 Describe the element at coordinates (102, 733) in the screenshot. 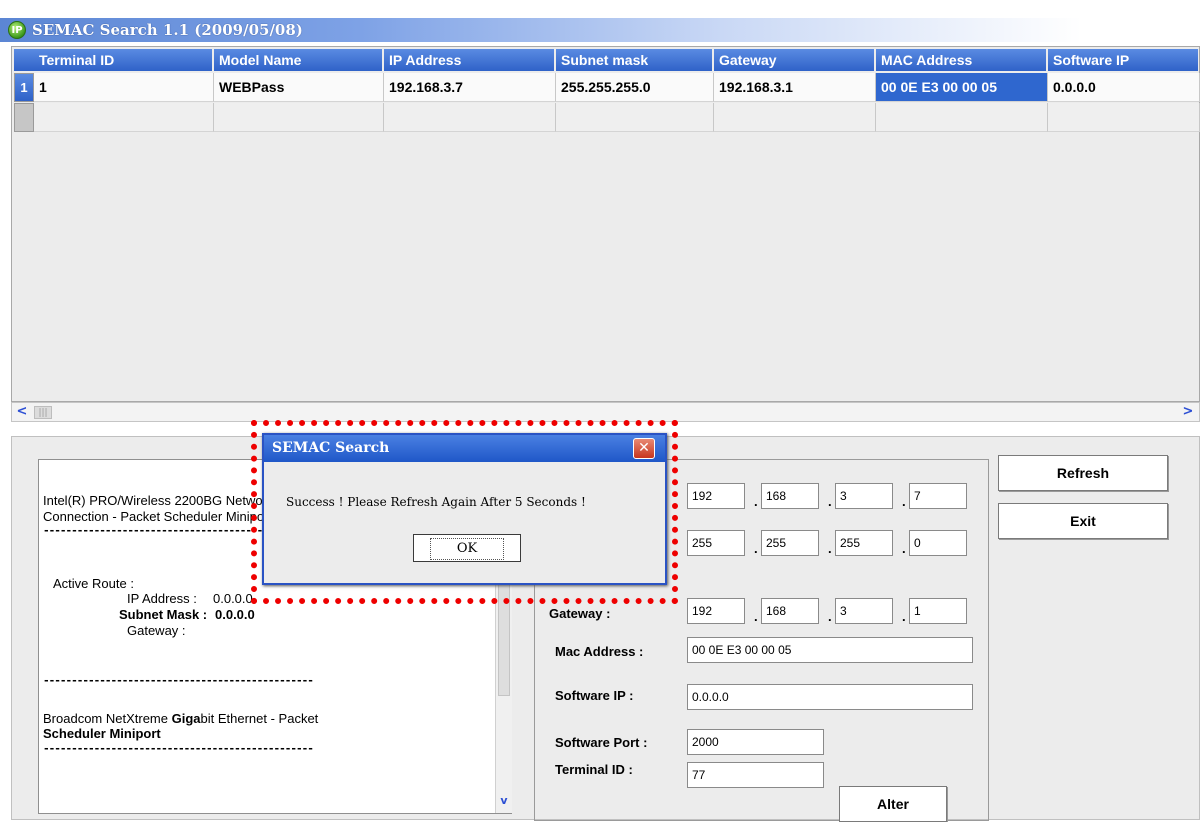

I see `adapter2-name-line2: Scheduler Miniport` at that location.